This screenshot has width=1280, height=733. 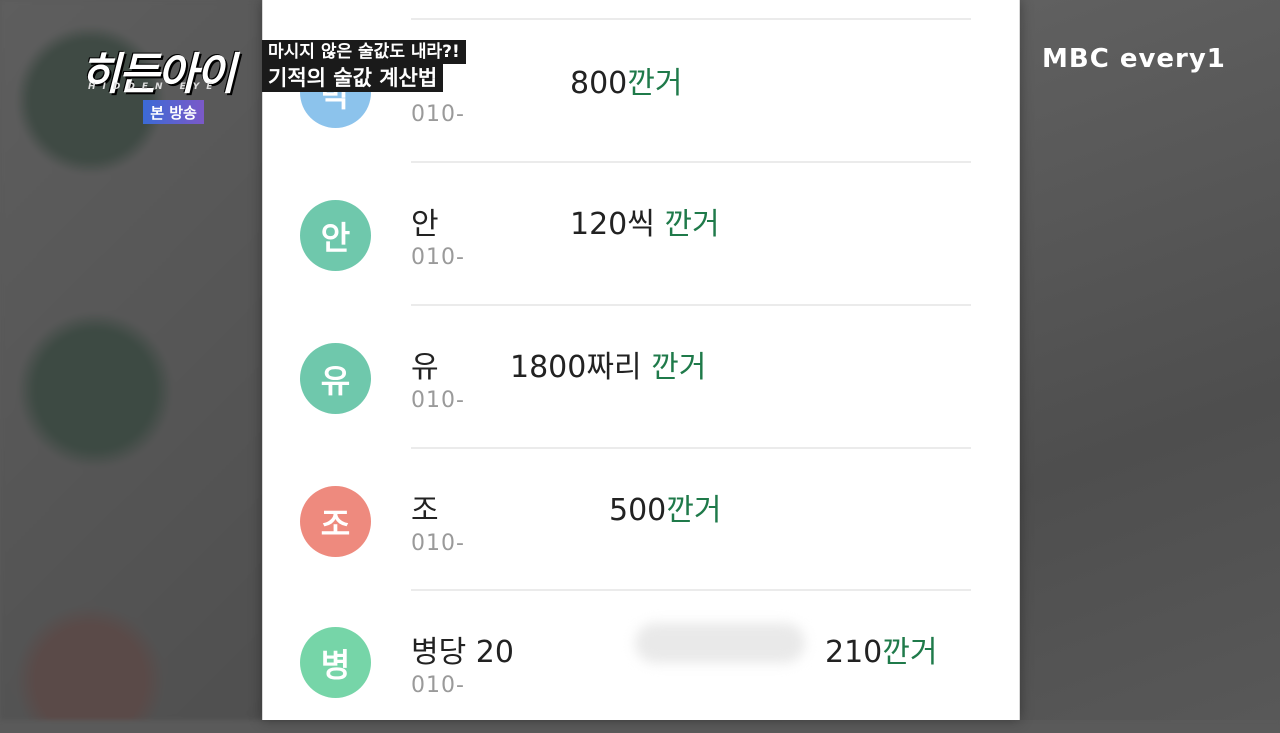 I want to click on caption-line-2: 기적의 술값 계산법, so click(x=353, y=78).